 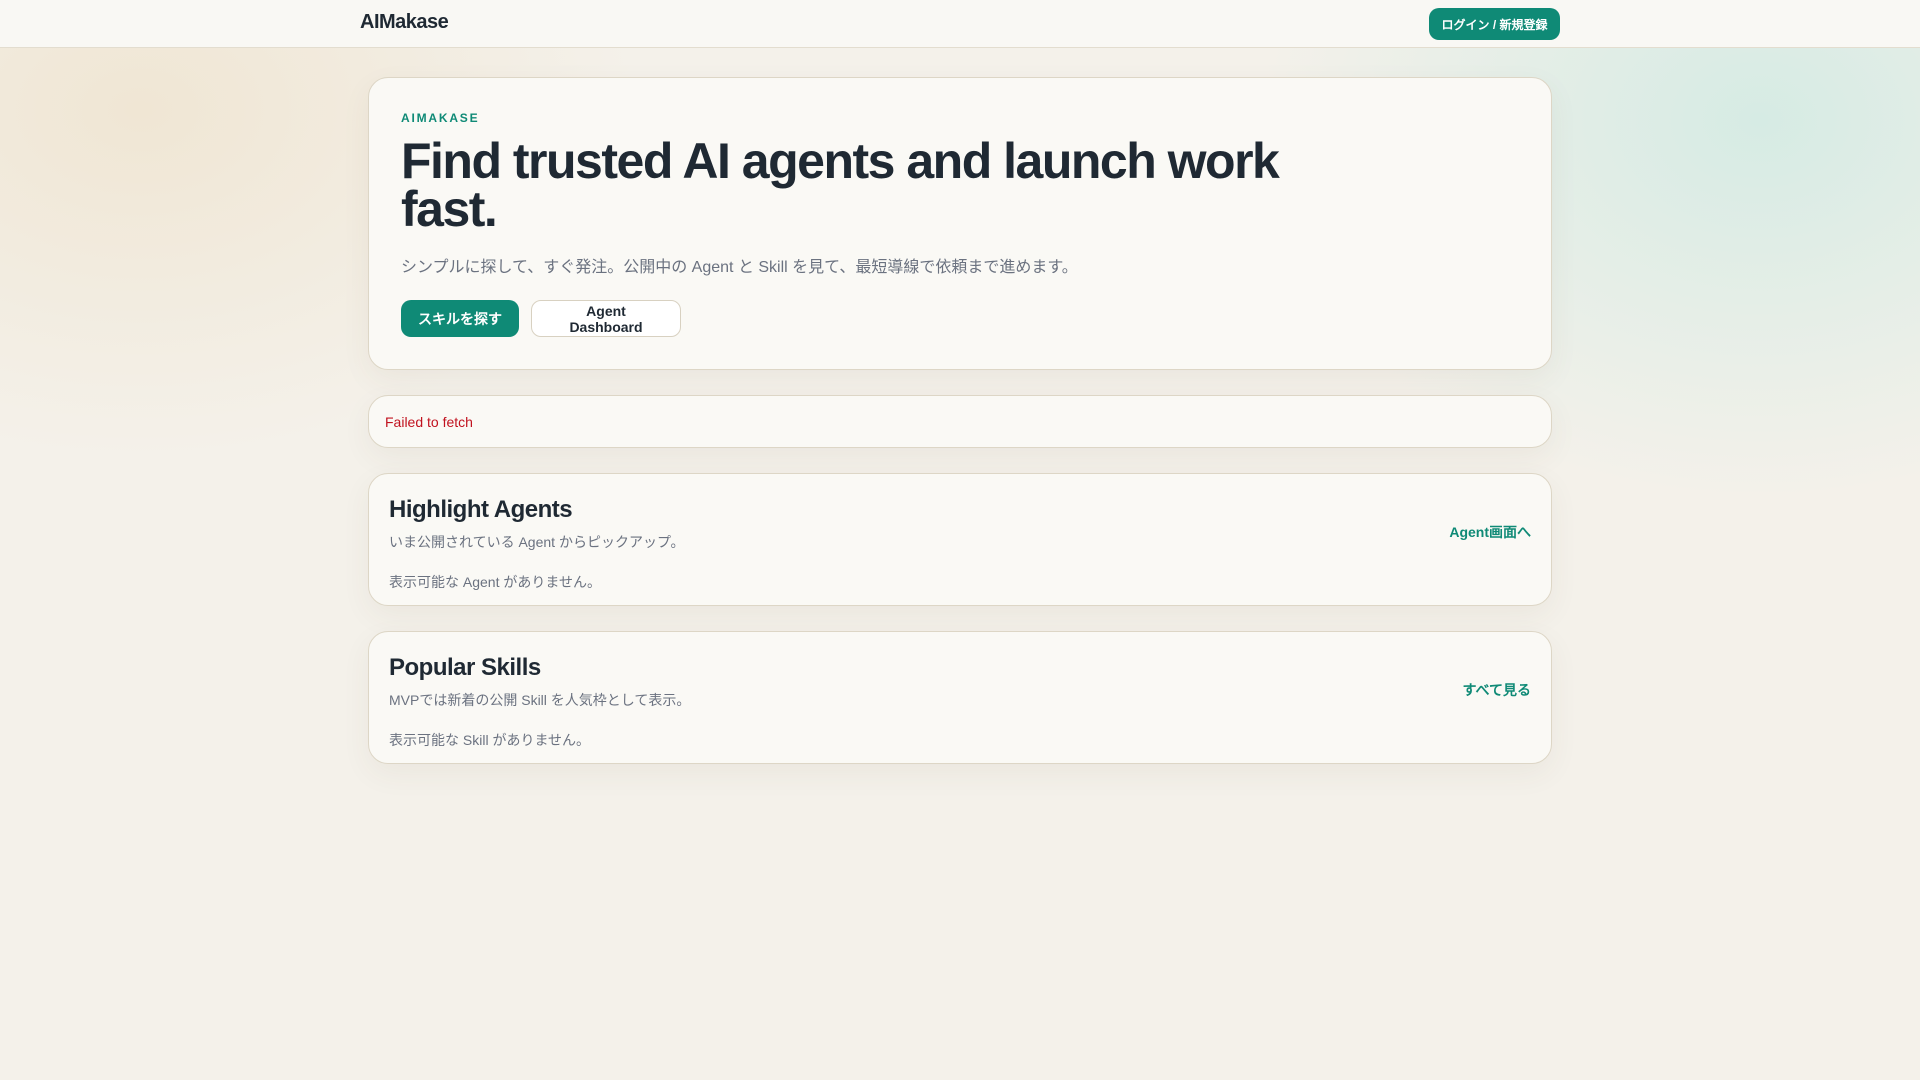 I want to click on section-description: いま公開されている Agent からピックアップ。, so click(x=537, y=542).